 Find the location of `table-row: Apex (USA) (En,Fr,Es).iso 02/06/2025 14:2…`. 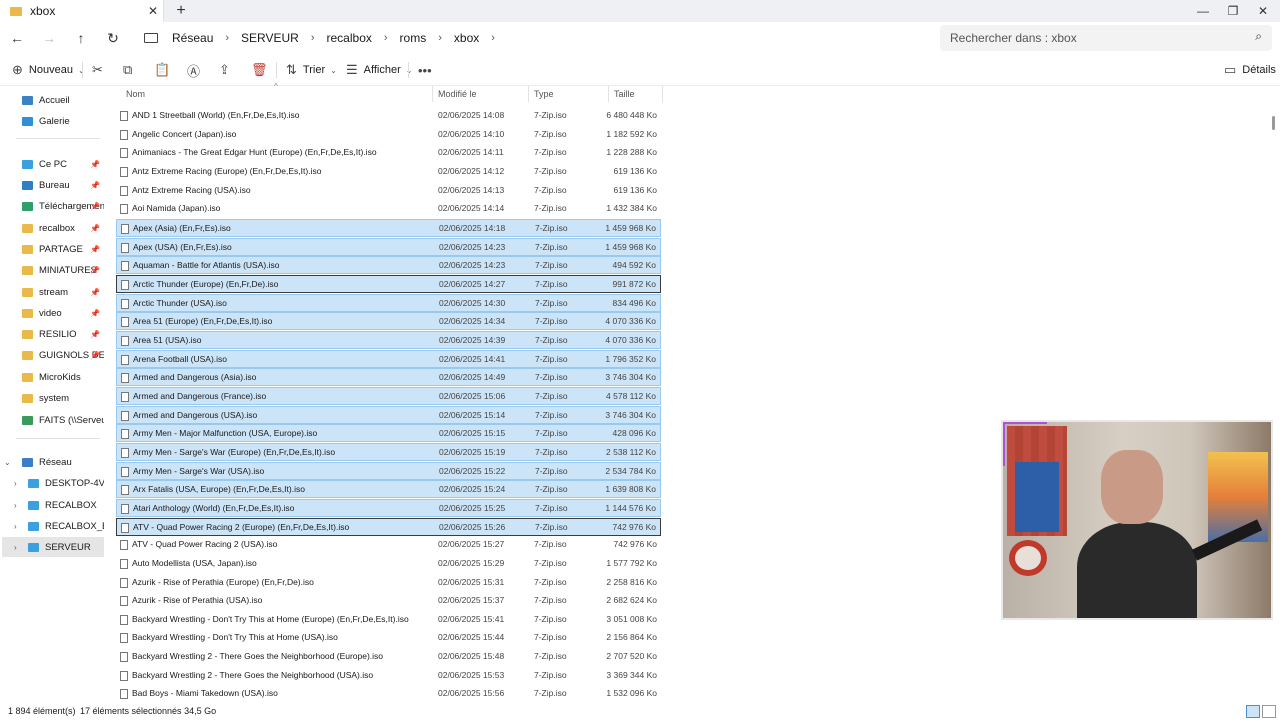

table-row: Apex (USA) (En,Fr,Es).iso 02/06/2025 14:2… is located at coordinates (388, 246).